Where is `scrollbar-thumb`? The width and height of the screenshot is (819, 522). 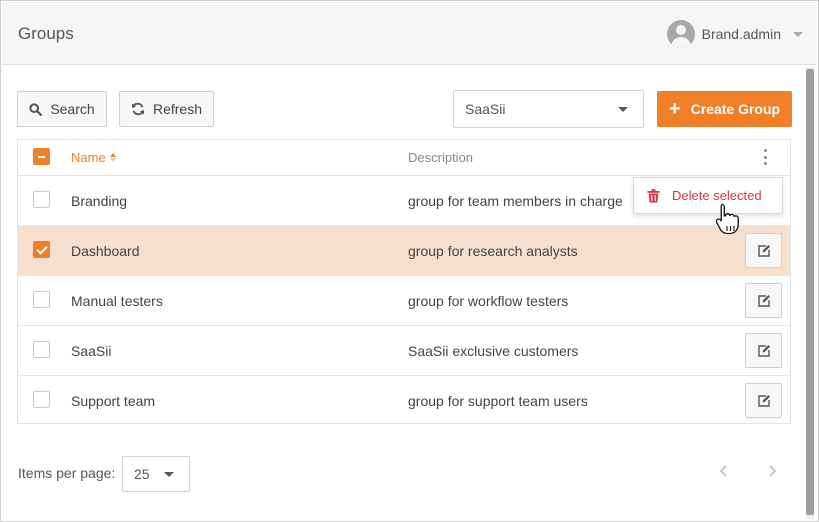 scrollbar-thumb is located at coordinates (810, 292).